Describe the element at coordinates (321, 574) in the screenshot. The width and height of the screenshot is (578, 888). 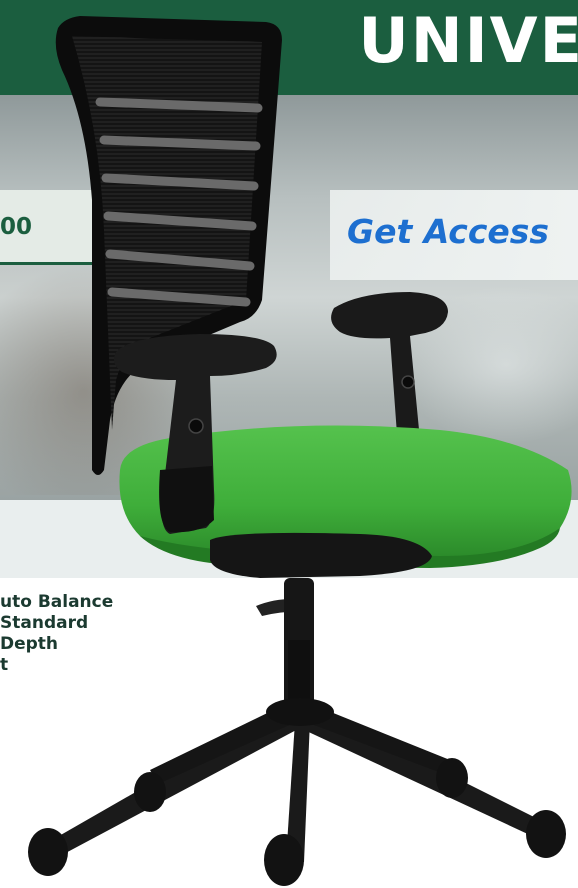
I see `chair-mechanism` at that location.